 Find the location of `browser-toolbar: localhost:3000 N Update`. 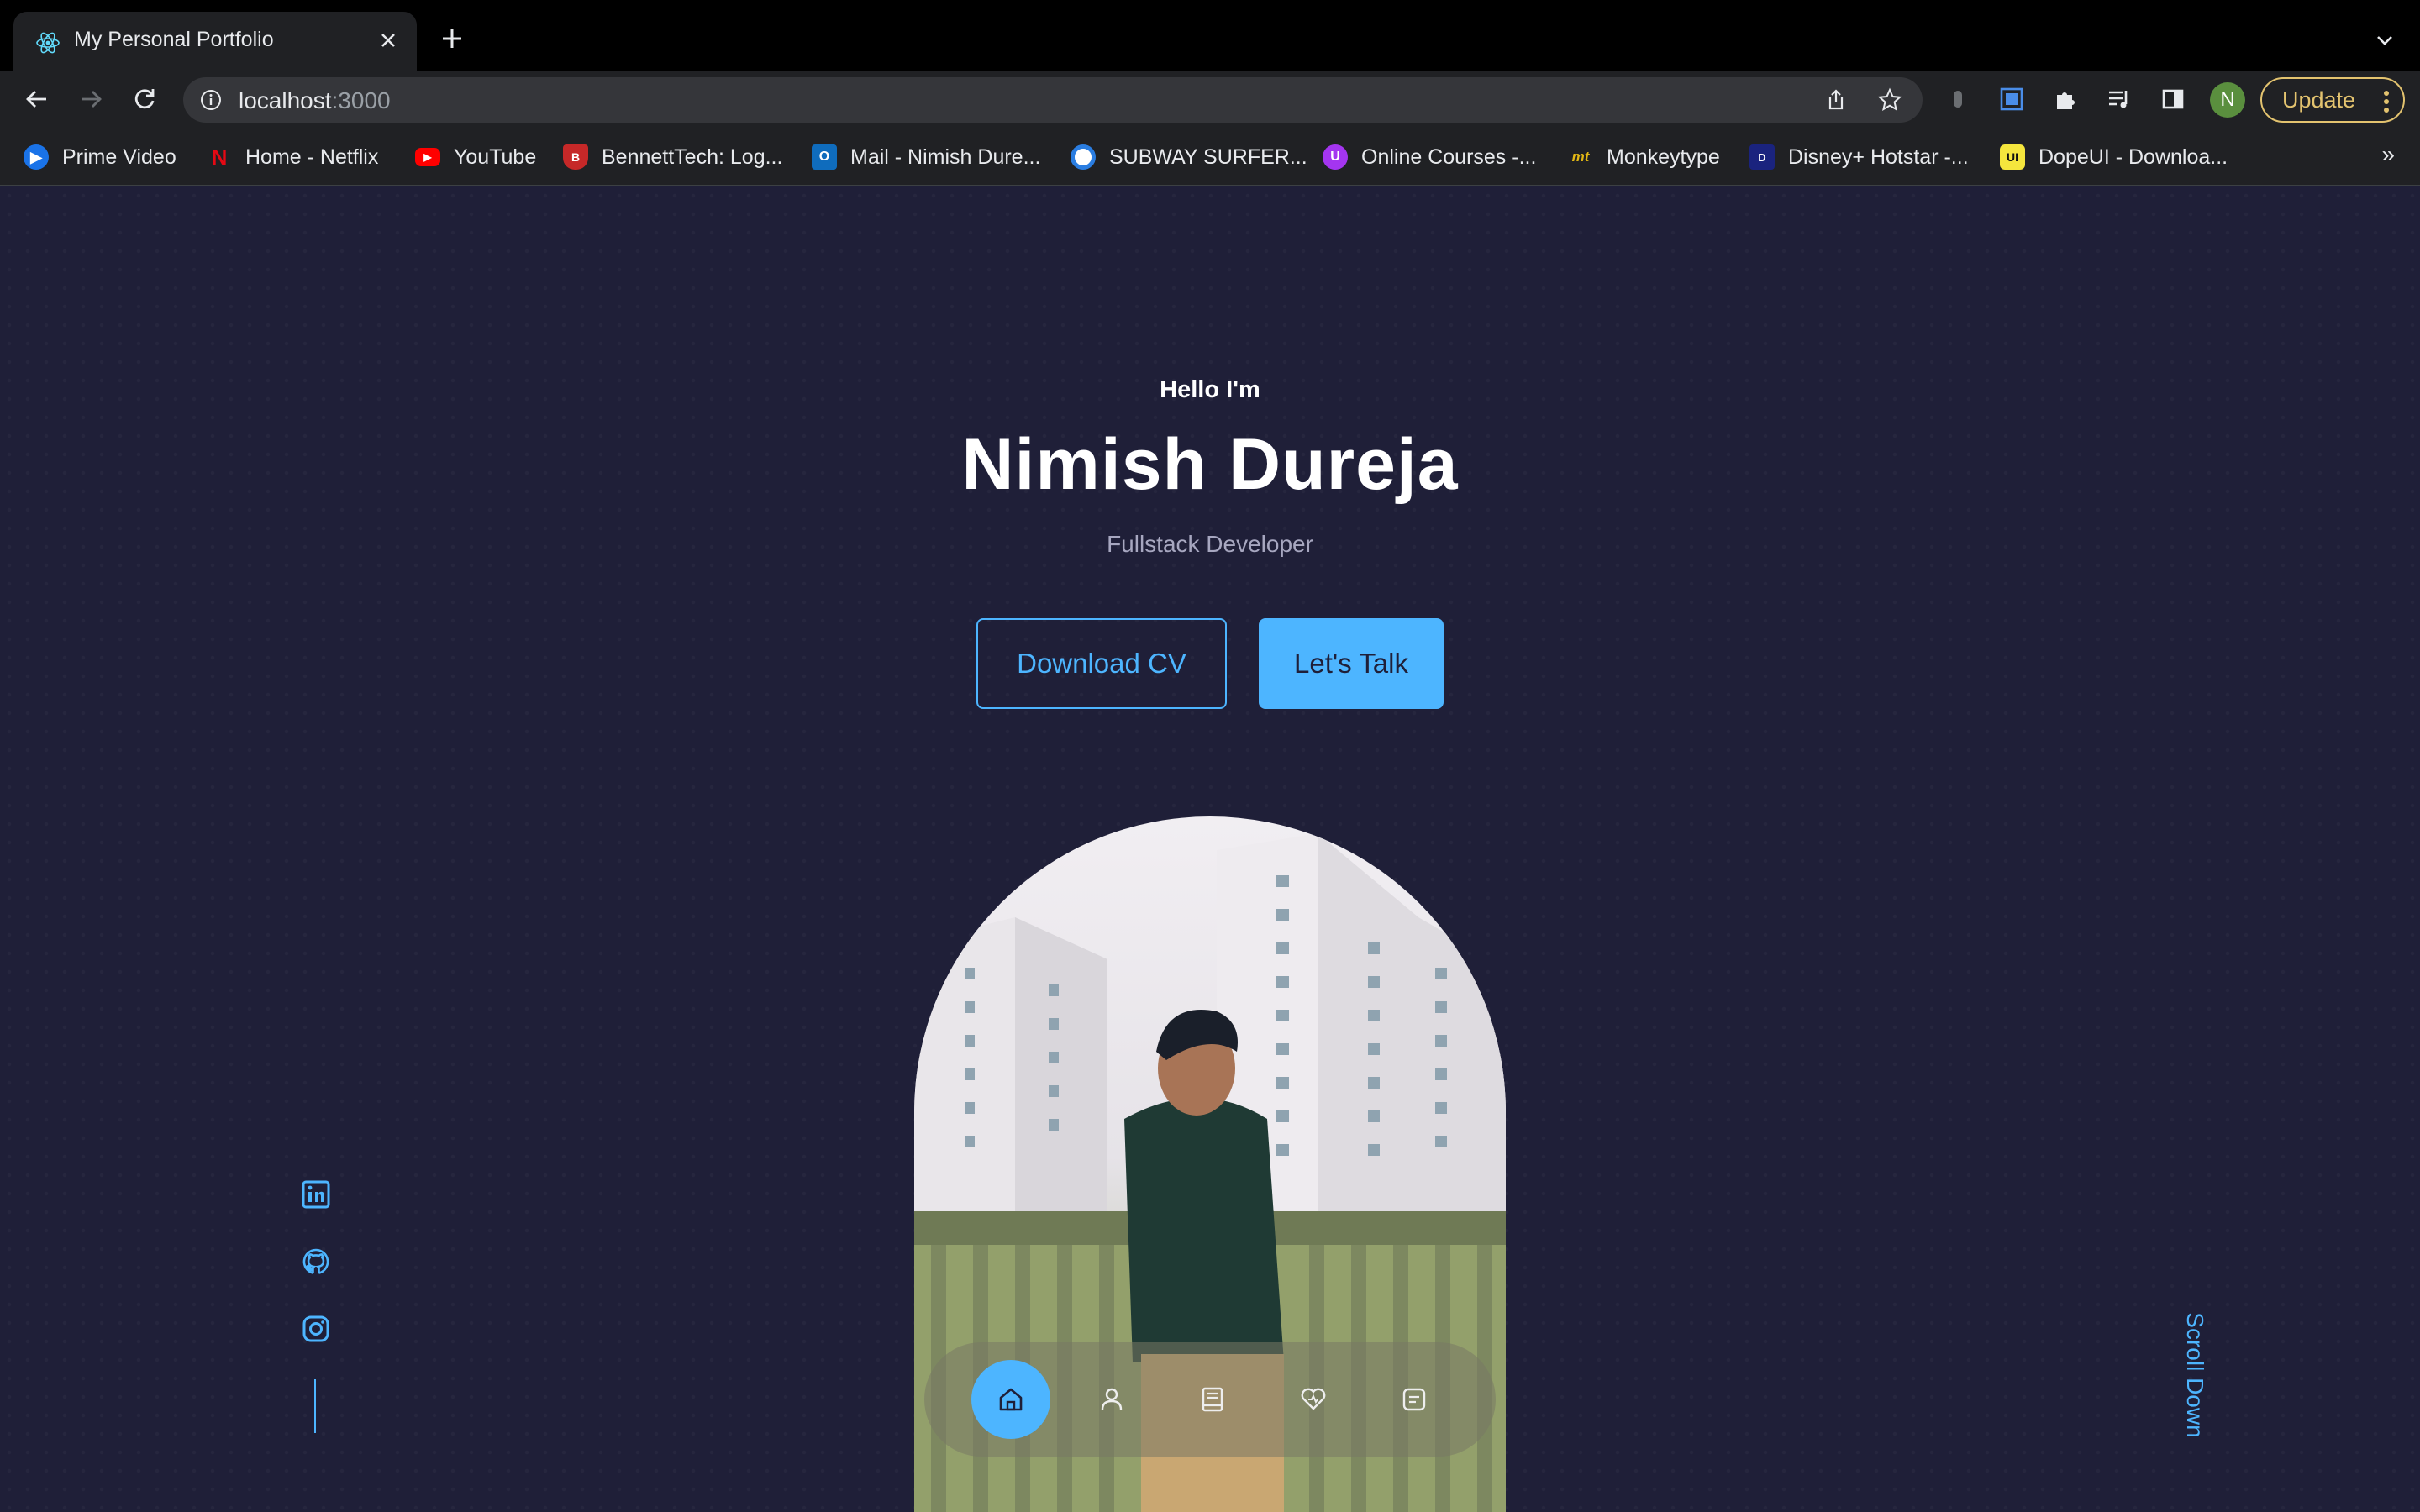

browser-toolbar: localhost:3000 N Update is located at coordinates (1210, 98).